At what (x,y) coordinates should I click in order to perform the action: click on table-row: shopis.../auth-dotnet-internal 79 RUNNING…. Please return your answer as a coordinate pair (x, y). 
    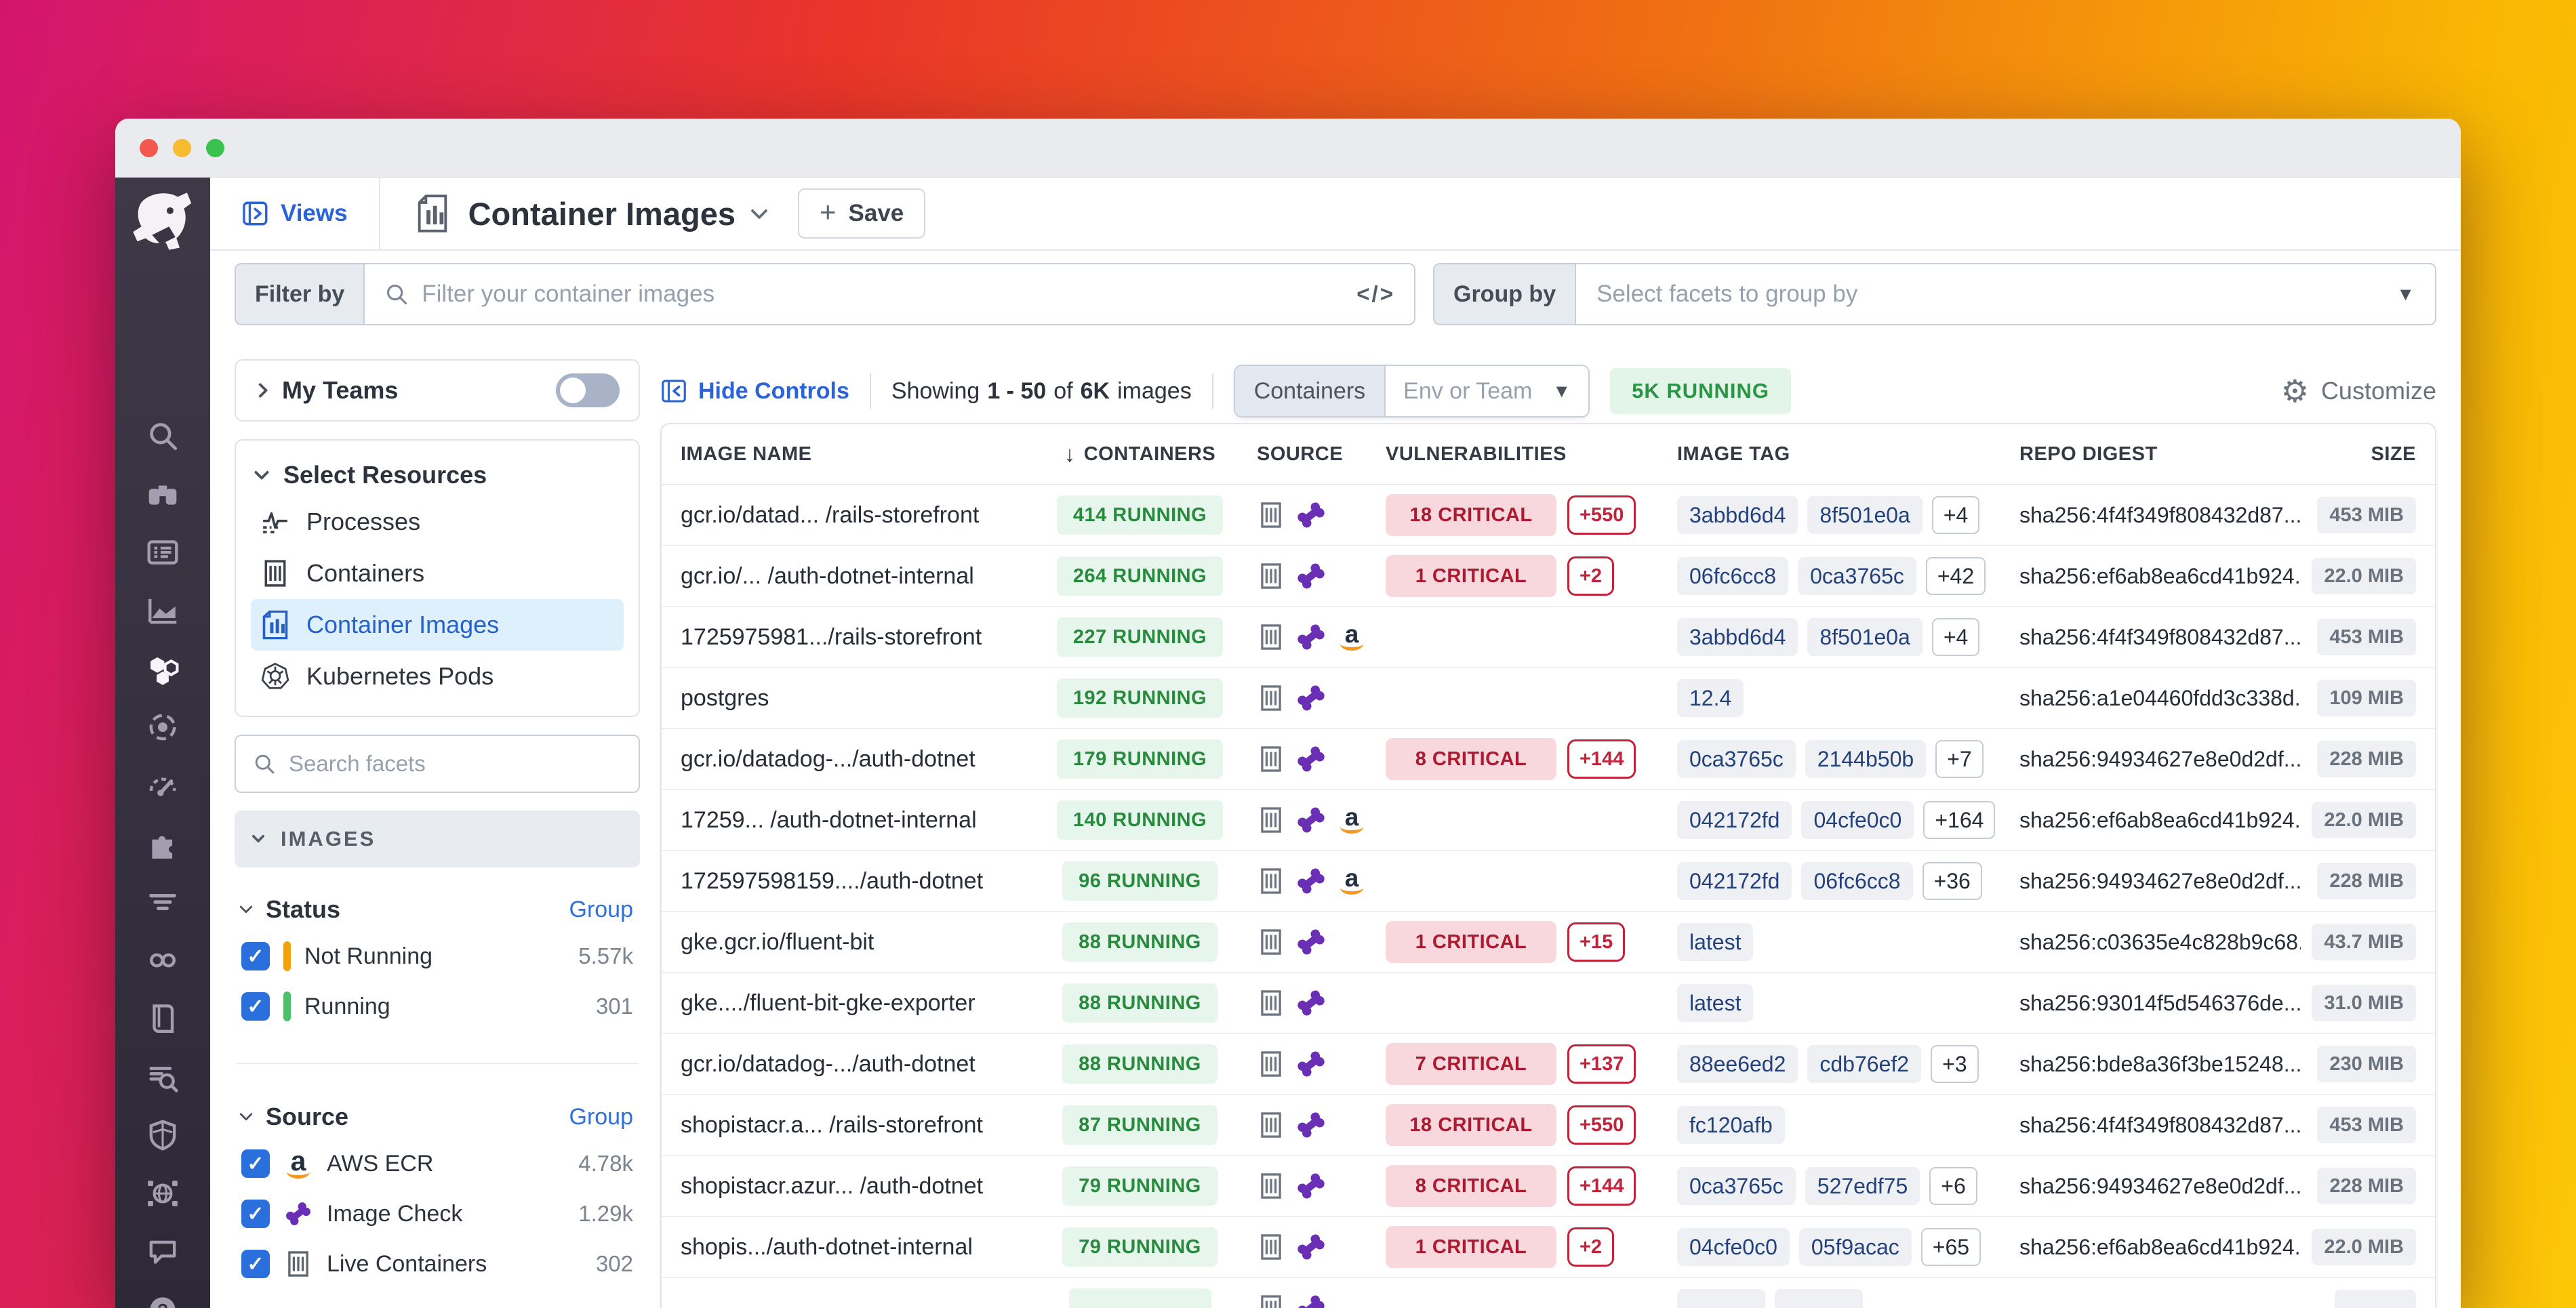
    Looking at the image, I should click on (1548, 1247).